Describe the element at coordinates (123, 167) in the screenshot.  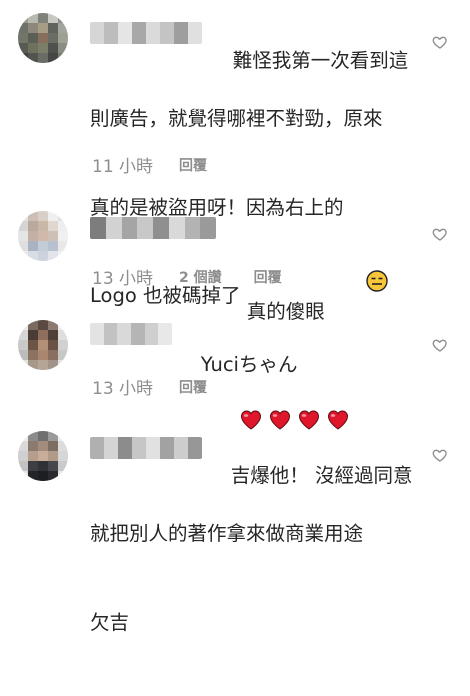
I see `timestamp: 11 小時` at that location.